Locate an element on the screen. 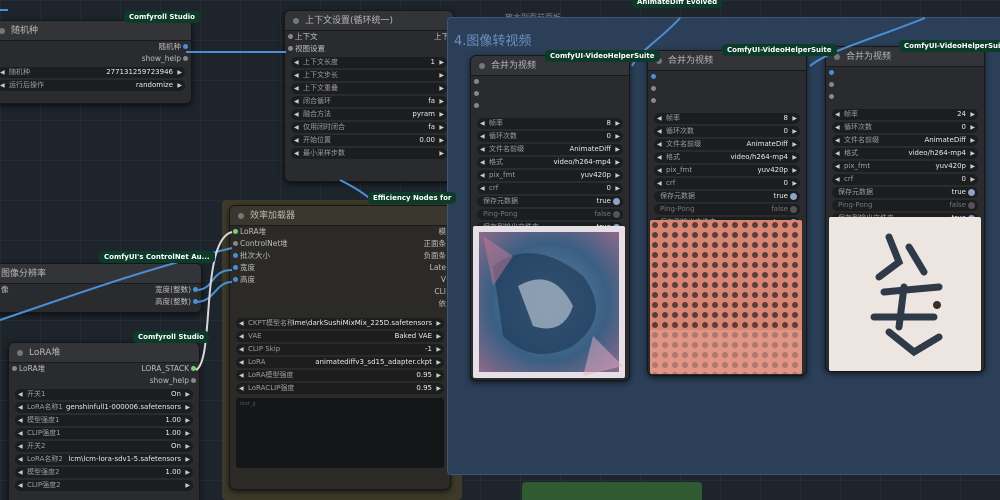 Image resolution: width=1000 pixels, height=500 pixels. lora-widget: ◀ 模型强度2 1.00 ▶ is located at coordinates (104, 472).